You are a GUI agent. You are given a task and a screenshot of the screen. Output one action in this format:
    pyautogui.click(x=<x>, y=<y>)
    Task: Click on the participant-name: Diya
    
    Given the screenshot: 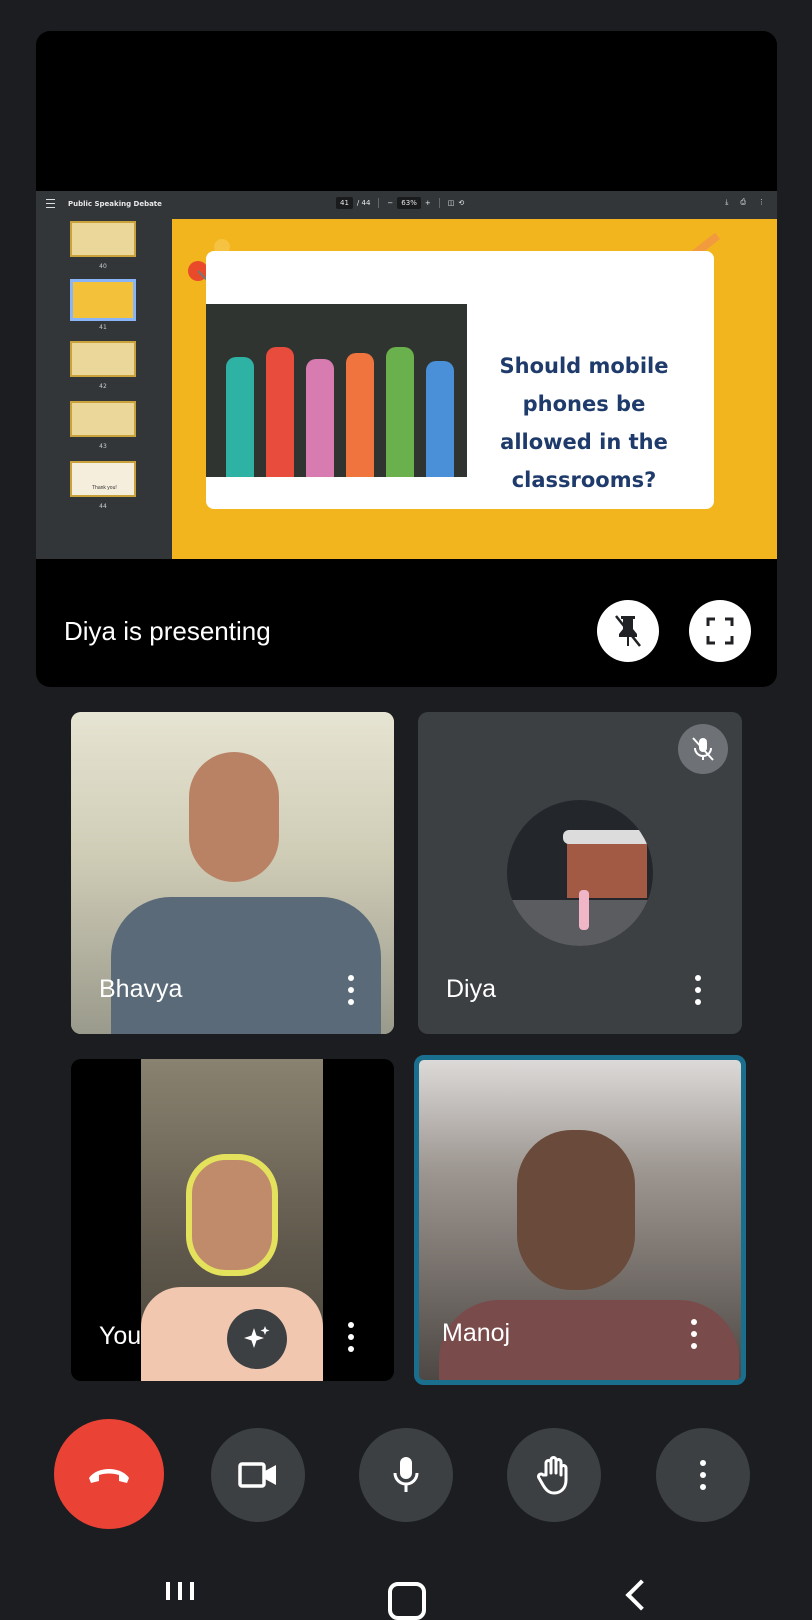 What is the action you would take?
    pyautogui.click(x=471, y=989)
    